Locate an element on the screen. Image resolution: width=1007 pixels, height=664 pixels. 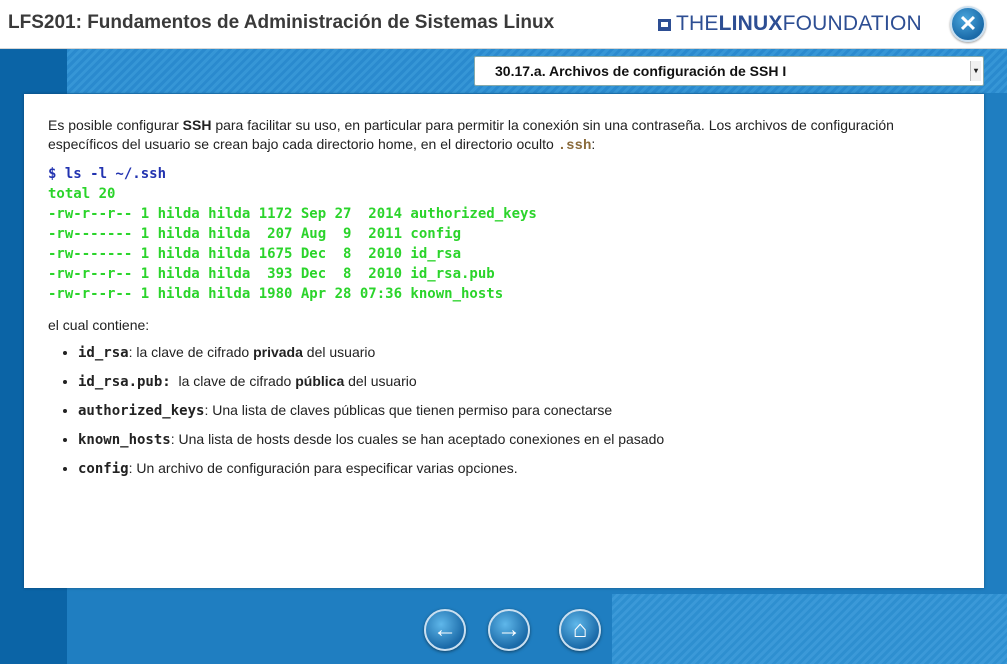
brand-linux: LINUX is located at coordinates (750, 23).